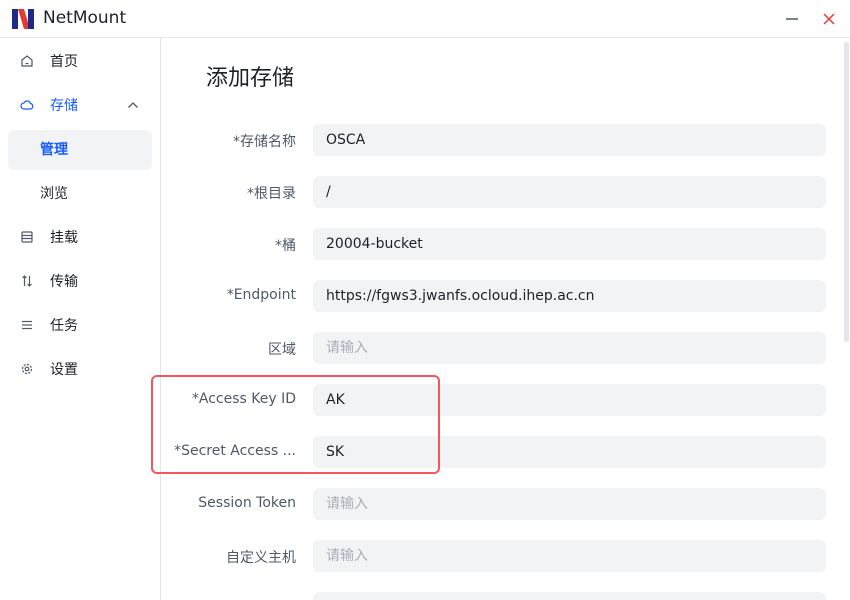  I want to click on sidebar-item-transfer: 传输, so click(80, 282).